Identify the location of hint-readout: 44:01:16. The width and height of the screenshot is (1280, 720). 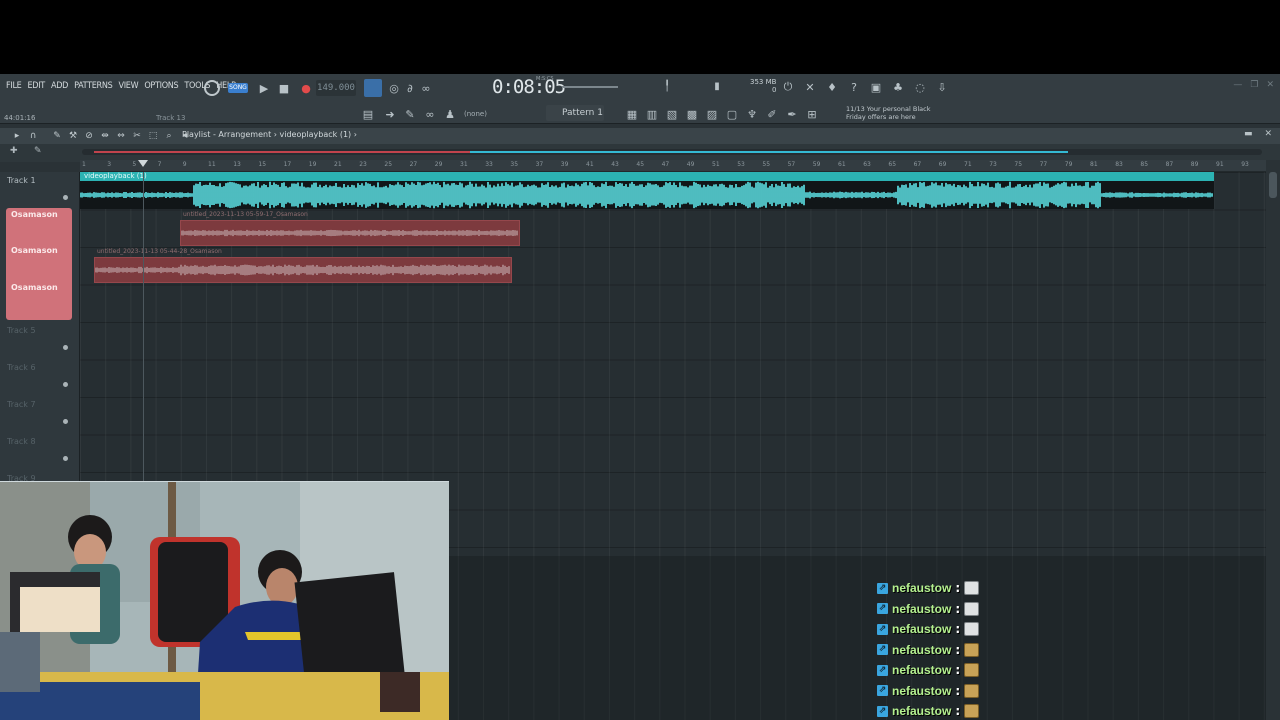
(20, 118).